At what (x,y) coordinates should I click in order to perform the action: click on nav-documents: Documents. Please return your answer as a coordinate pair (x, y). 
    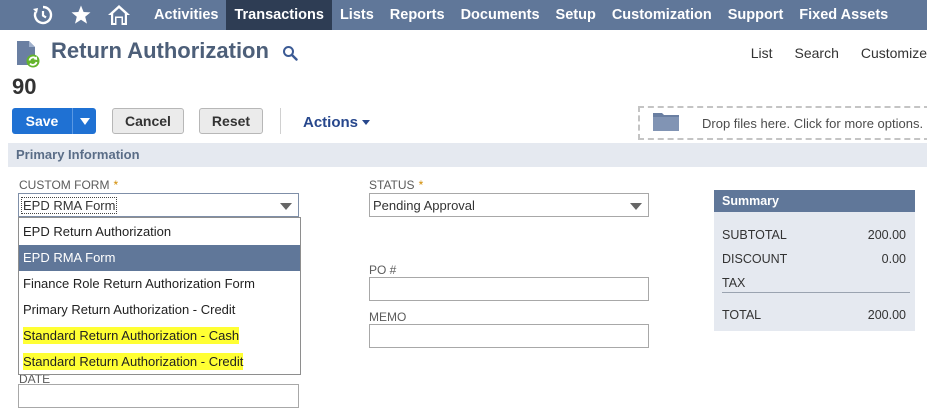
    Looking at the image, I should click on (500, 15).